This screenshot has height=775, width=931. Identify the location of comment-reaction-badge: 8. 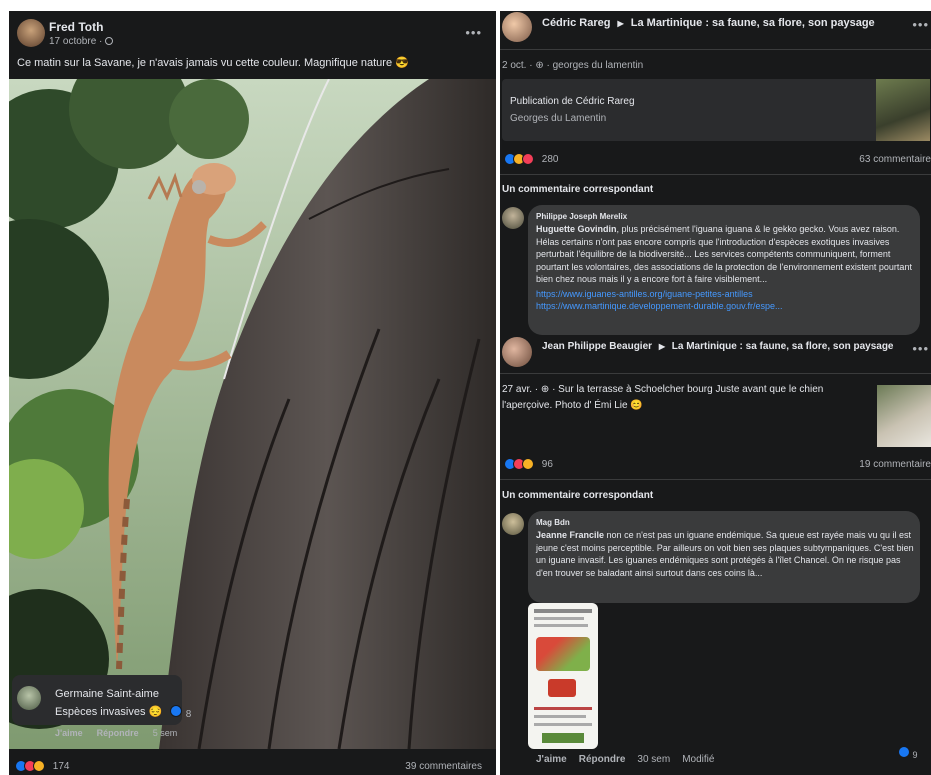
(180, 712).